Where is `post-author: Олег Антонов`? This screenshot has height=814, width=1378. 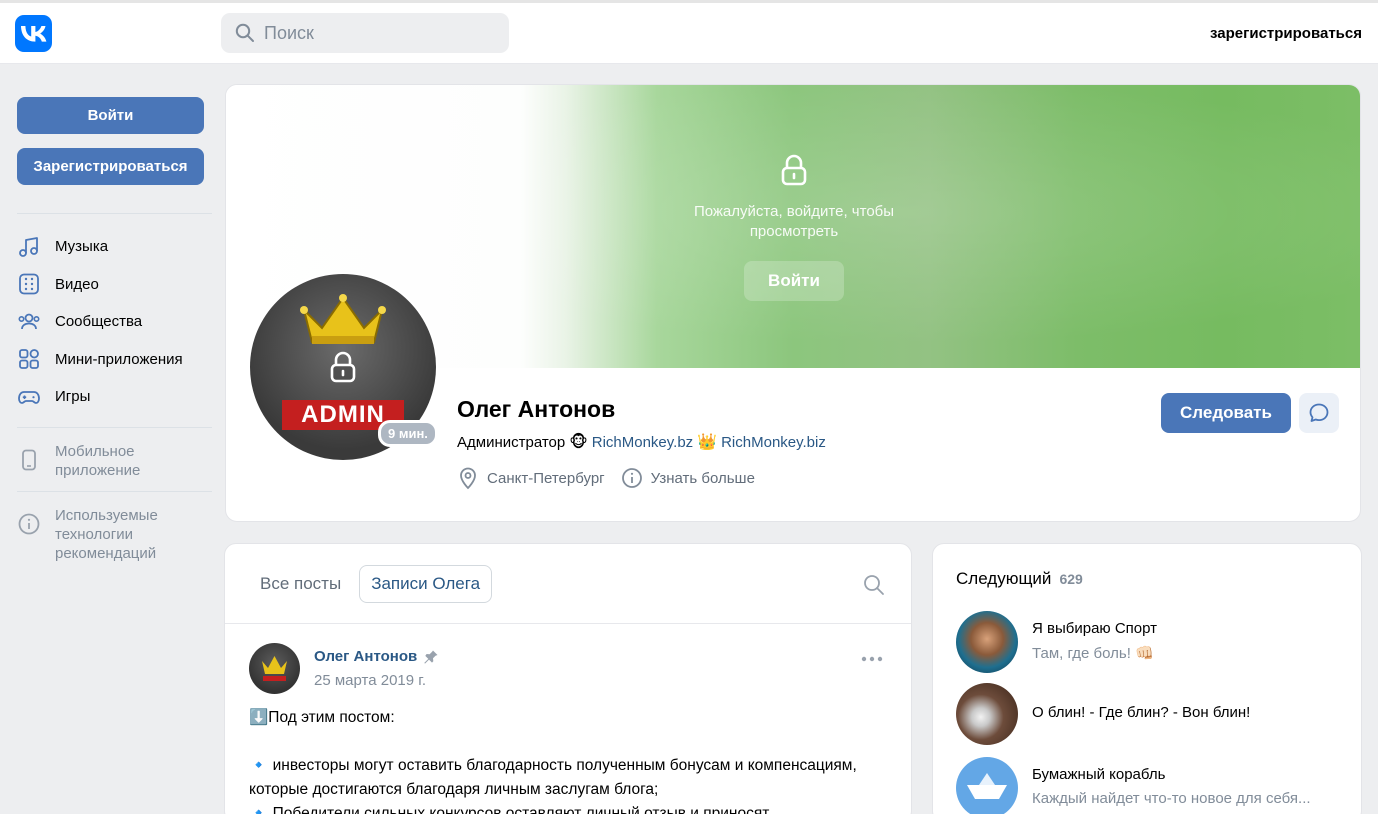
post-author: Олег Антонов is located at coordinates (376, 656).